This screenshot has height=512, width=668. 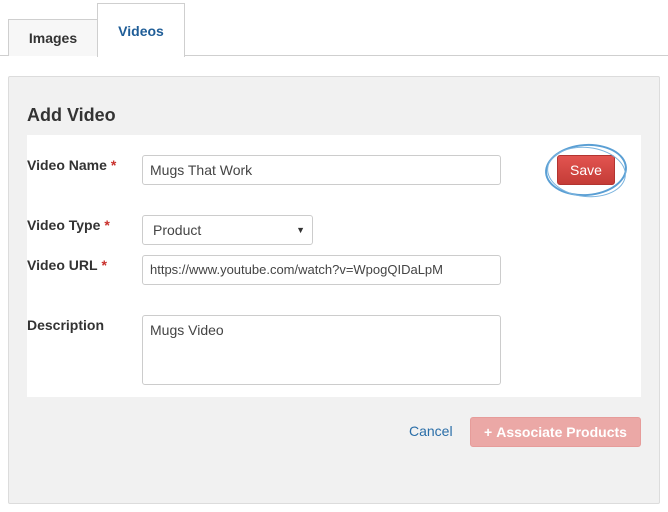 I want to click on associate-products-label: Associate Products, so click(x=561, y=432).